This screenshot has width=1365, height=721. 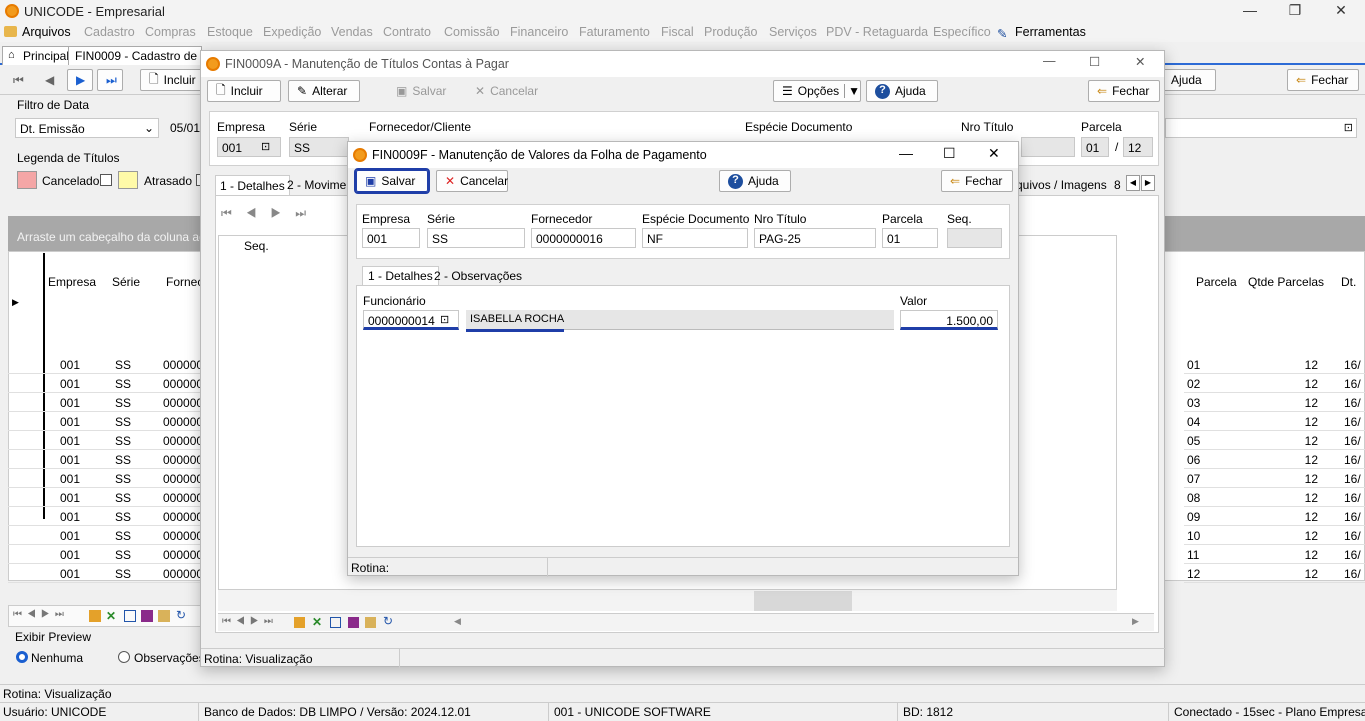 What do you see at coordinates (502, 91) in the screenshot?
I see `fin0009a-cancelar-button: ✕ Cancelar` at bounding box center [502, 91].